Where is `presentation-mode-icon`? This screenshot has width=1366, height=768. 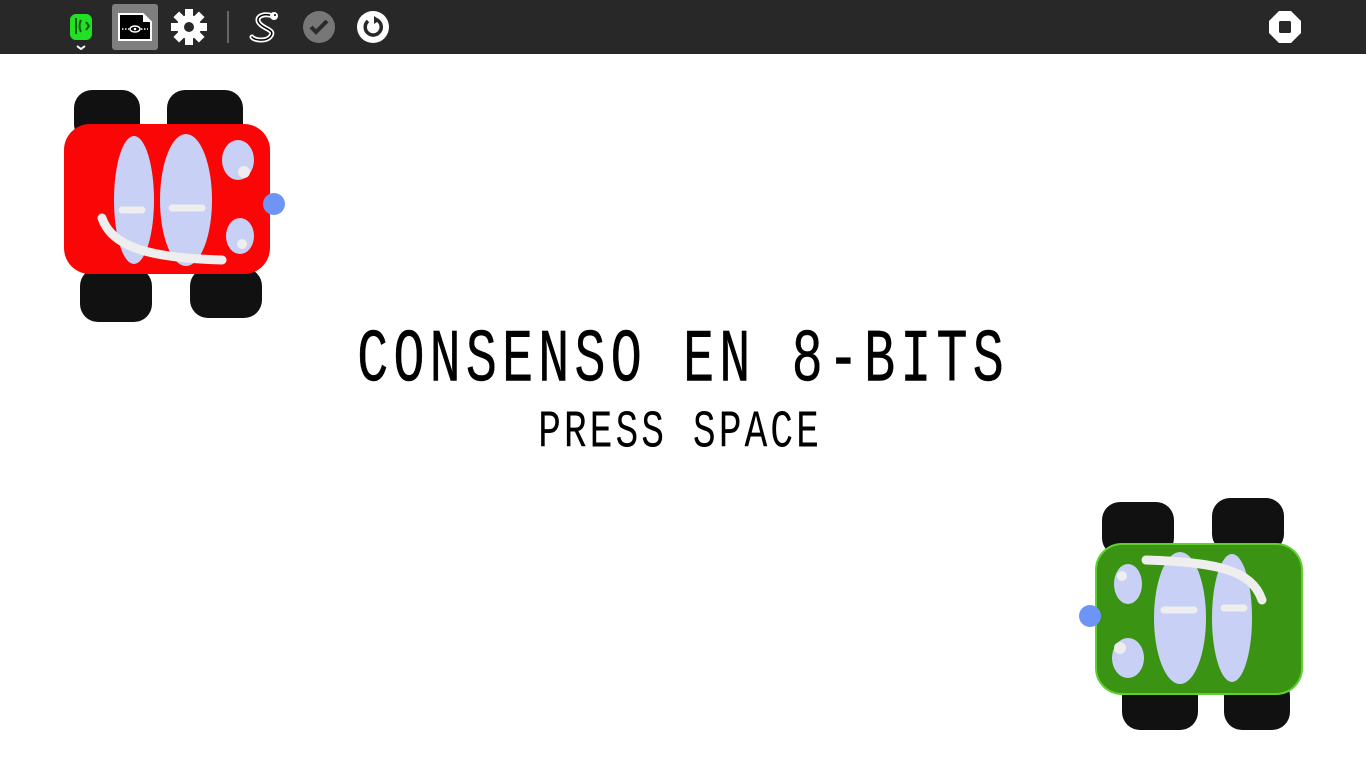 presentation-mode-icon is located at coordinates (135, 27).